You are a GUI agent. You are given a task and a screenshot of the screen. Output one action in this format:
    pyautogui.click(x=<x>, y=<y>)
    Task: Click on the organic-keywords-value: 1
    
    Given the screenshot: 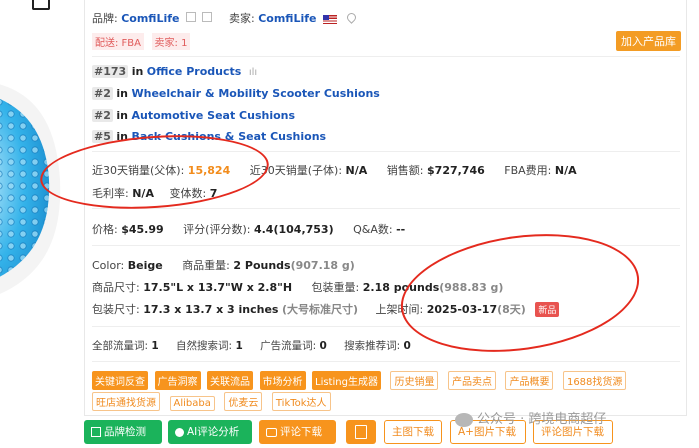 What is the action you would take?
    pyautogui.click(x=238, y=346)
    